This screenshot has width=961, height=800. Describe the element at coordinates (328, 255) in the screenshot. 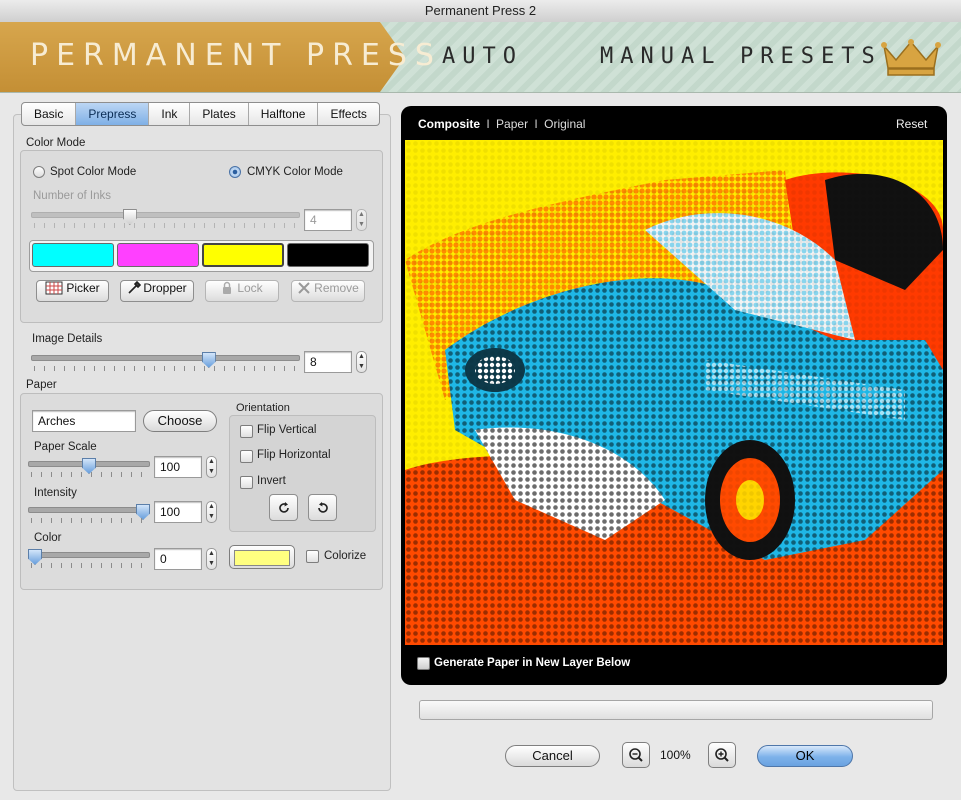

I see `black-ink-swatch` at that location.